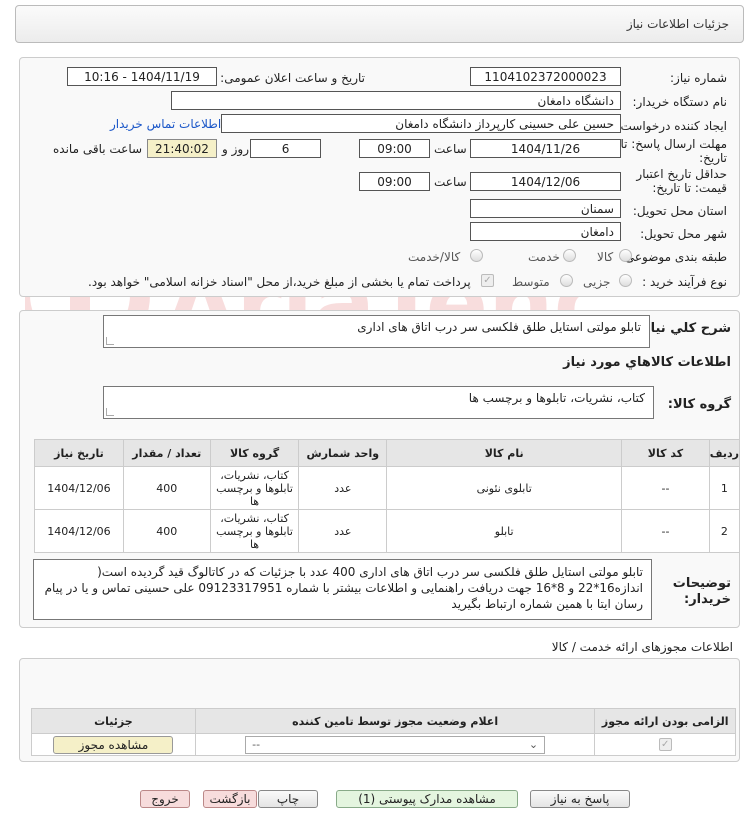 The image size is (755, 825). I want to click on province-field: سمنان, so click(545, 208).